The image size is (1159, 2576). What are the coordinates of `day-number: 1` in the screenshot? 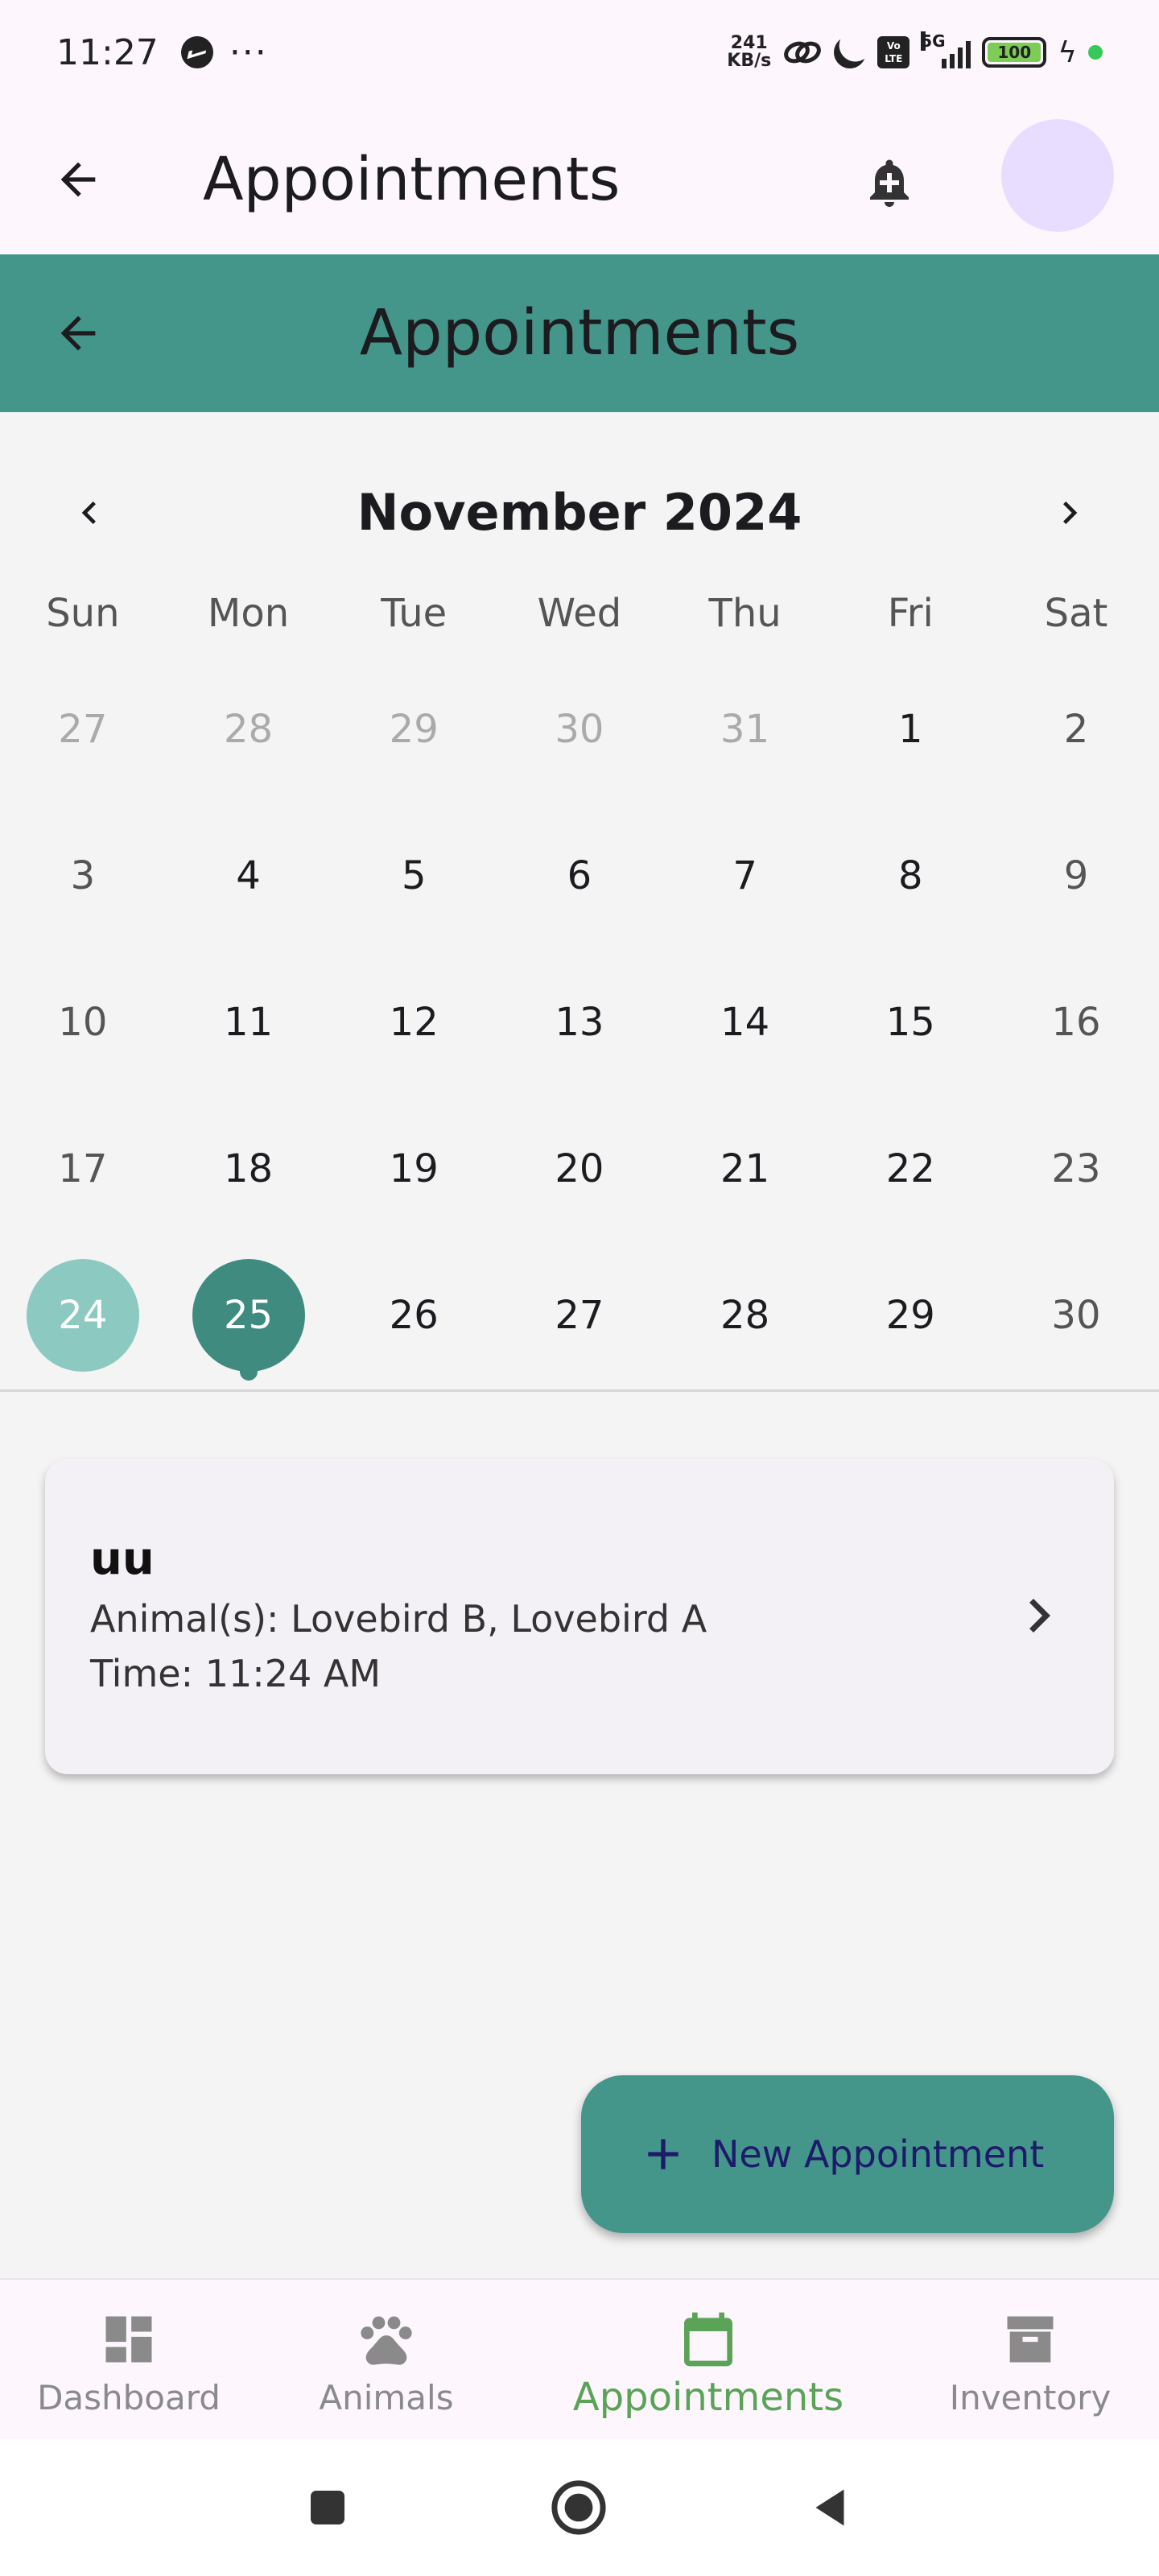 It's located at (910, 729).